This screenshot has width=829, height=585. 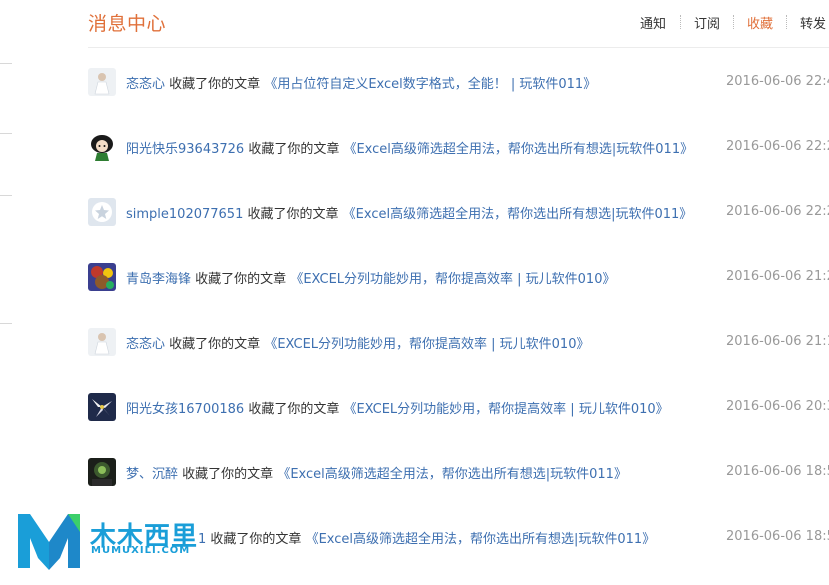 What do you see at coordinates (777, 341) in the screenshot?
I see `timestamp: 2016-06-06 21:1` at bounding box center [777, 341].